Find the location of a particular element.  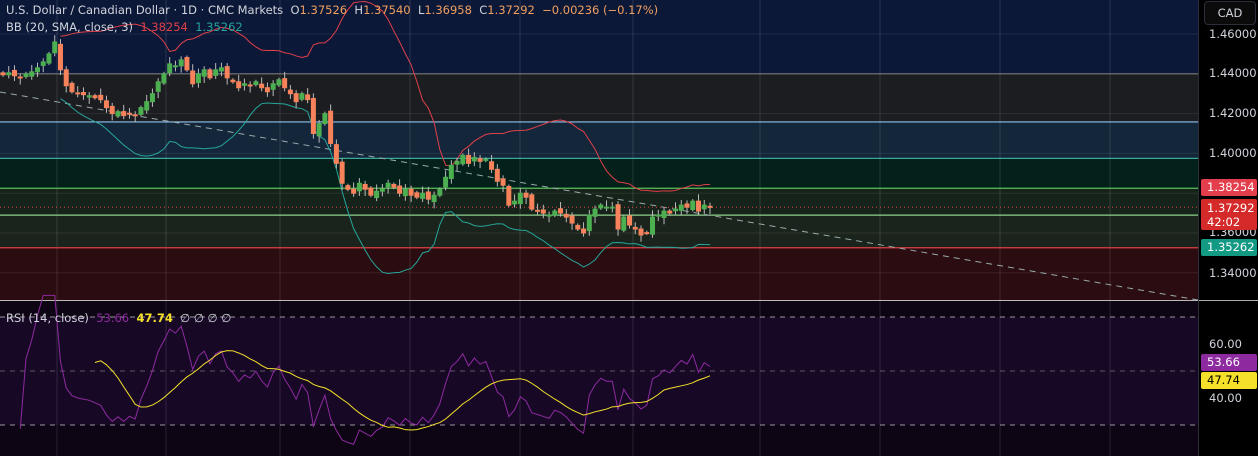

bb-legend: BB (20, SMA, close, 3) 1.38254 1.35262 is located at coordinates (124, 27).